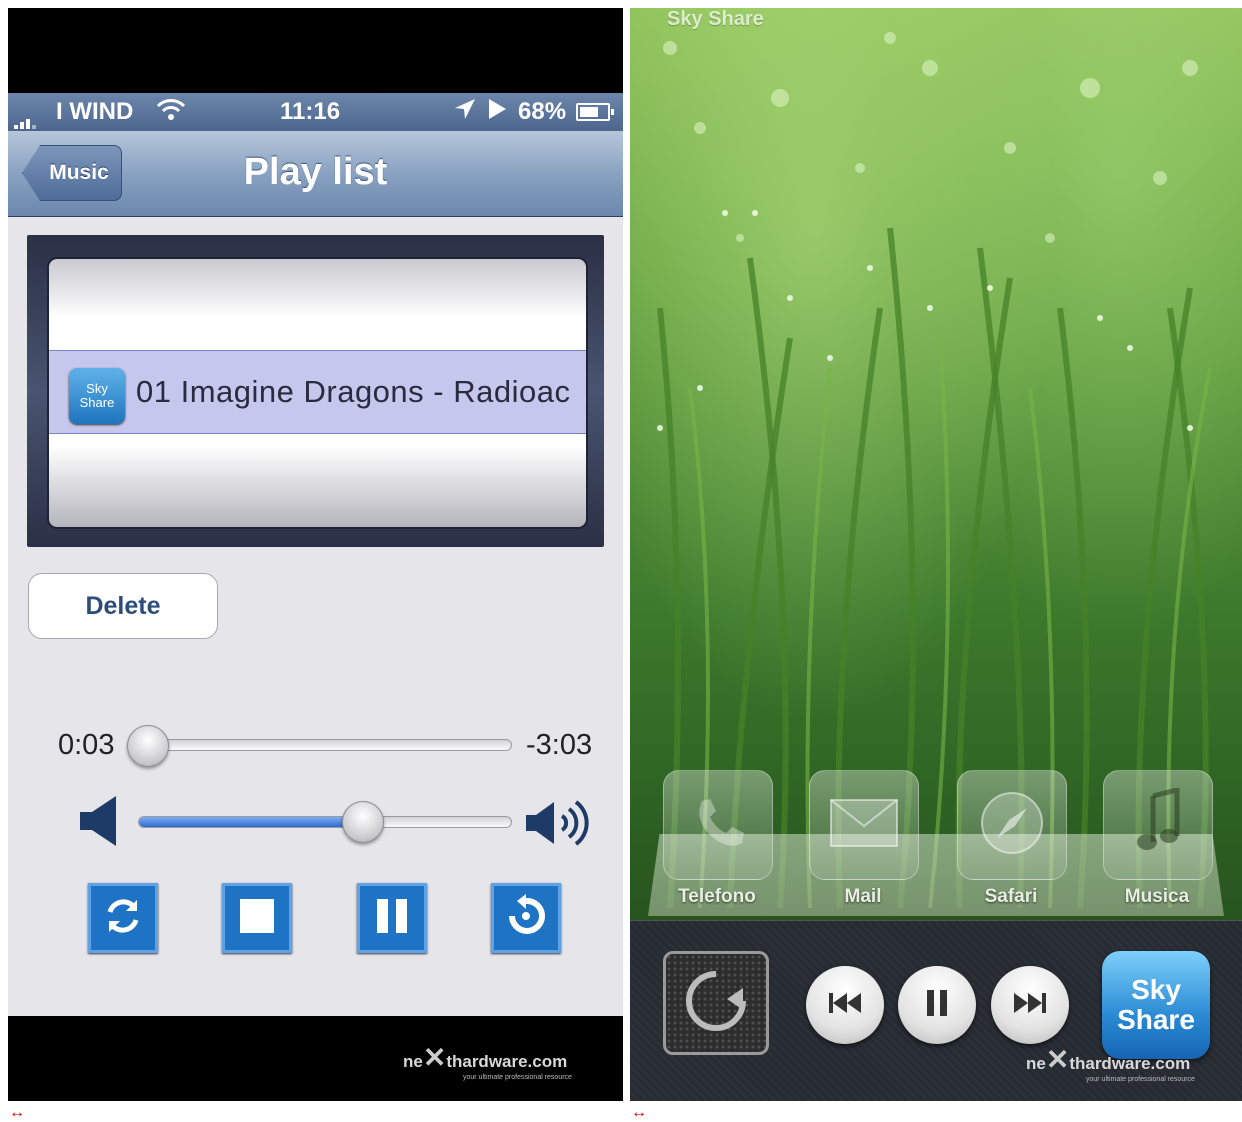  What do you see at coordinates (310, 111) in the screenshot?
I see `status-time: 11:16` at bounding box center [310, 111].